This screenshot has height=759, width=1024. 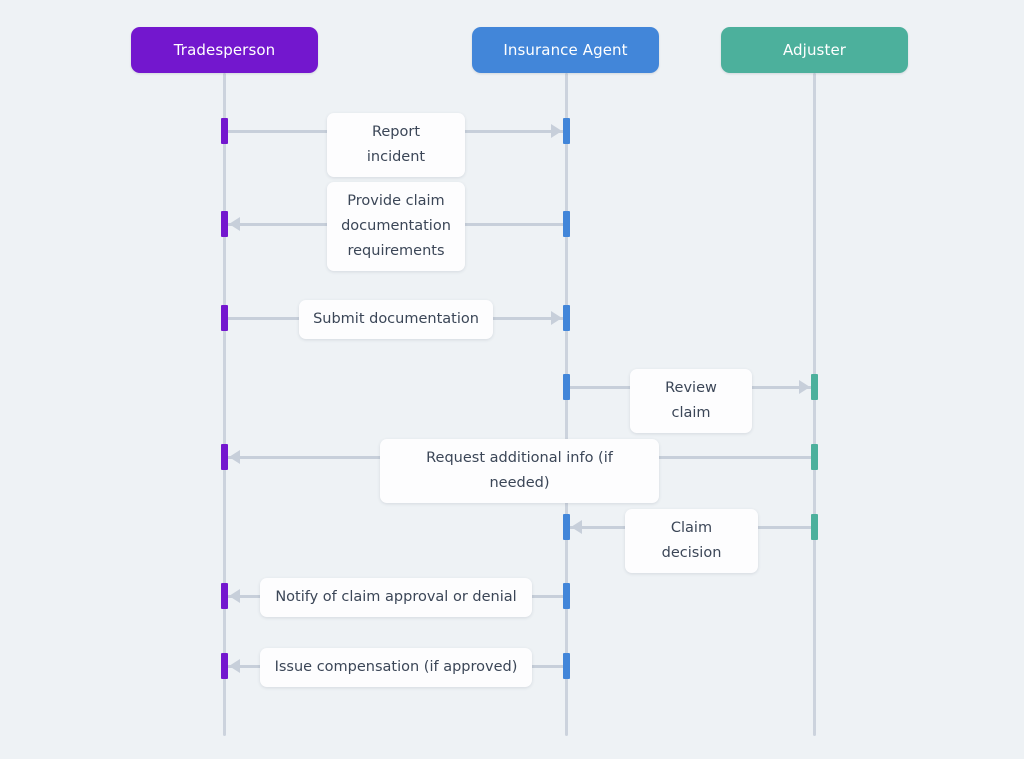 What do you see at coordinates (814, 404) in the screenshot?
I see `lifeline-adjuster` at bounding box center [814, 404].